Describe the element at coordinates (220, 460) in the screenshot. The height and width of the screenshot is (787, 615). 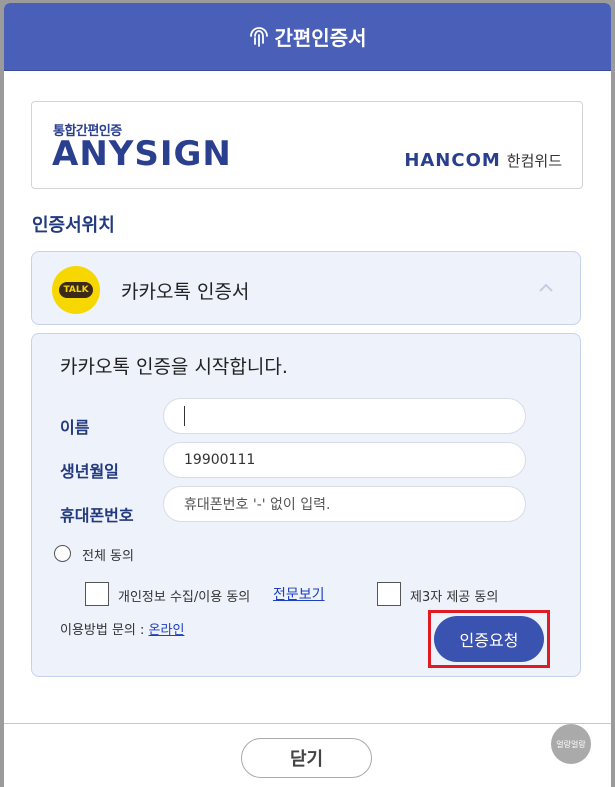
I see `birthdate-value: 19900111` at that location.